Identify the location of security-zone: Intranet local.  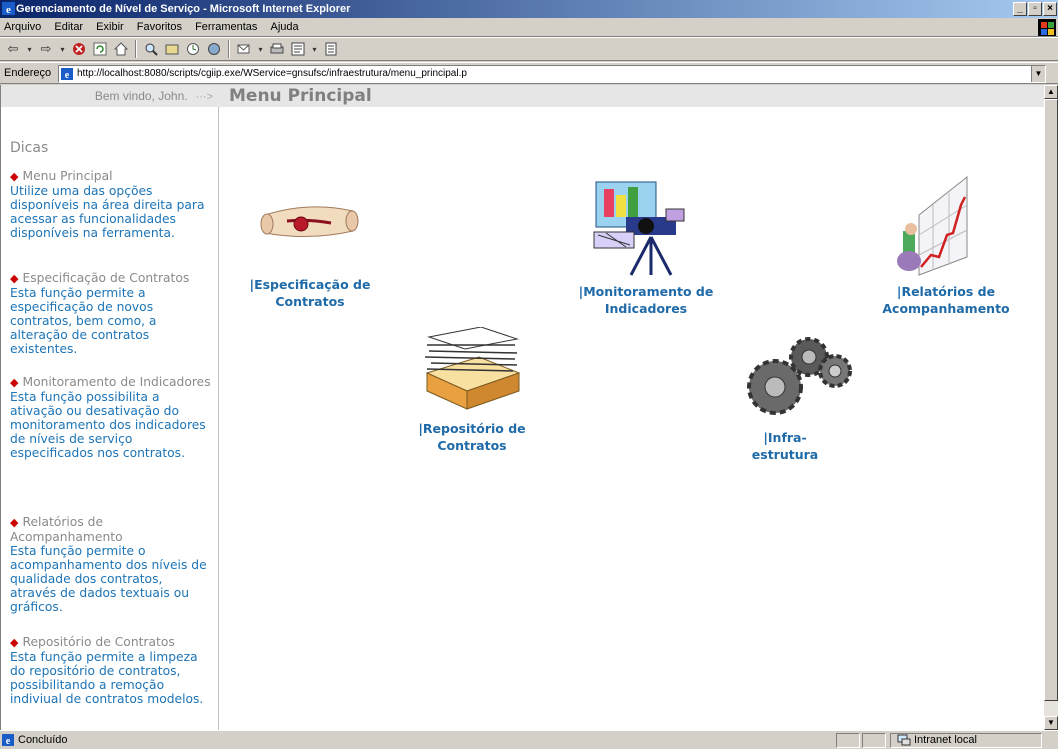
(945, 740).